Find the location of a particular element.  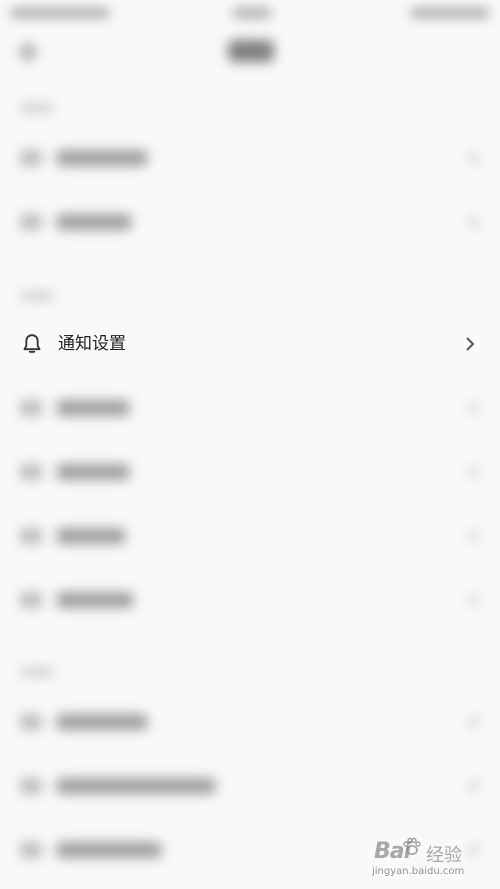

page-title is located at coordinates (251, 51).